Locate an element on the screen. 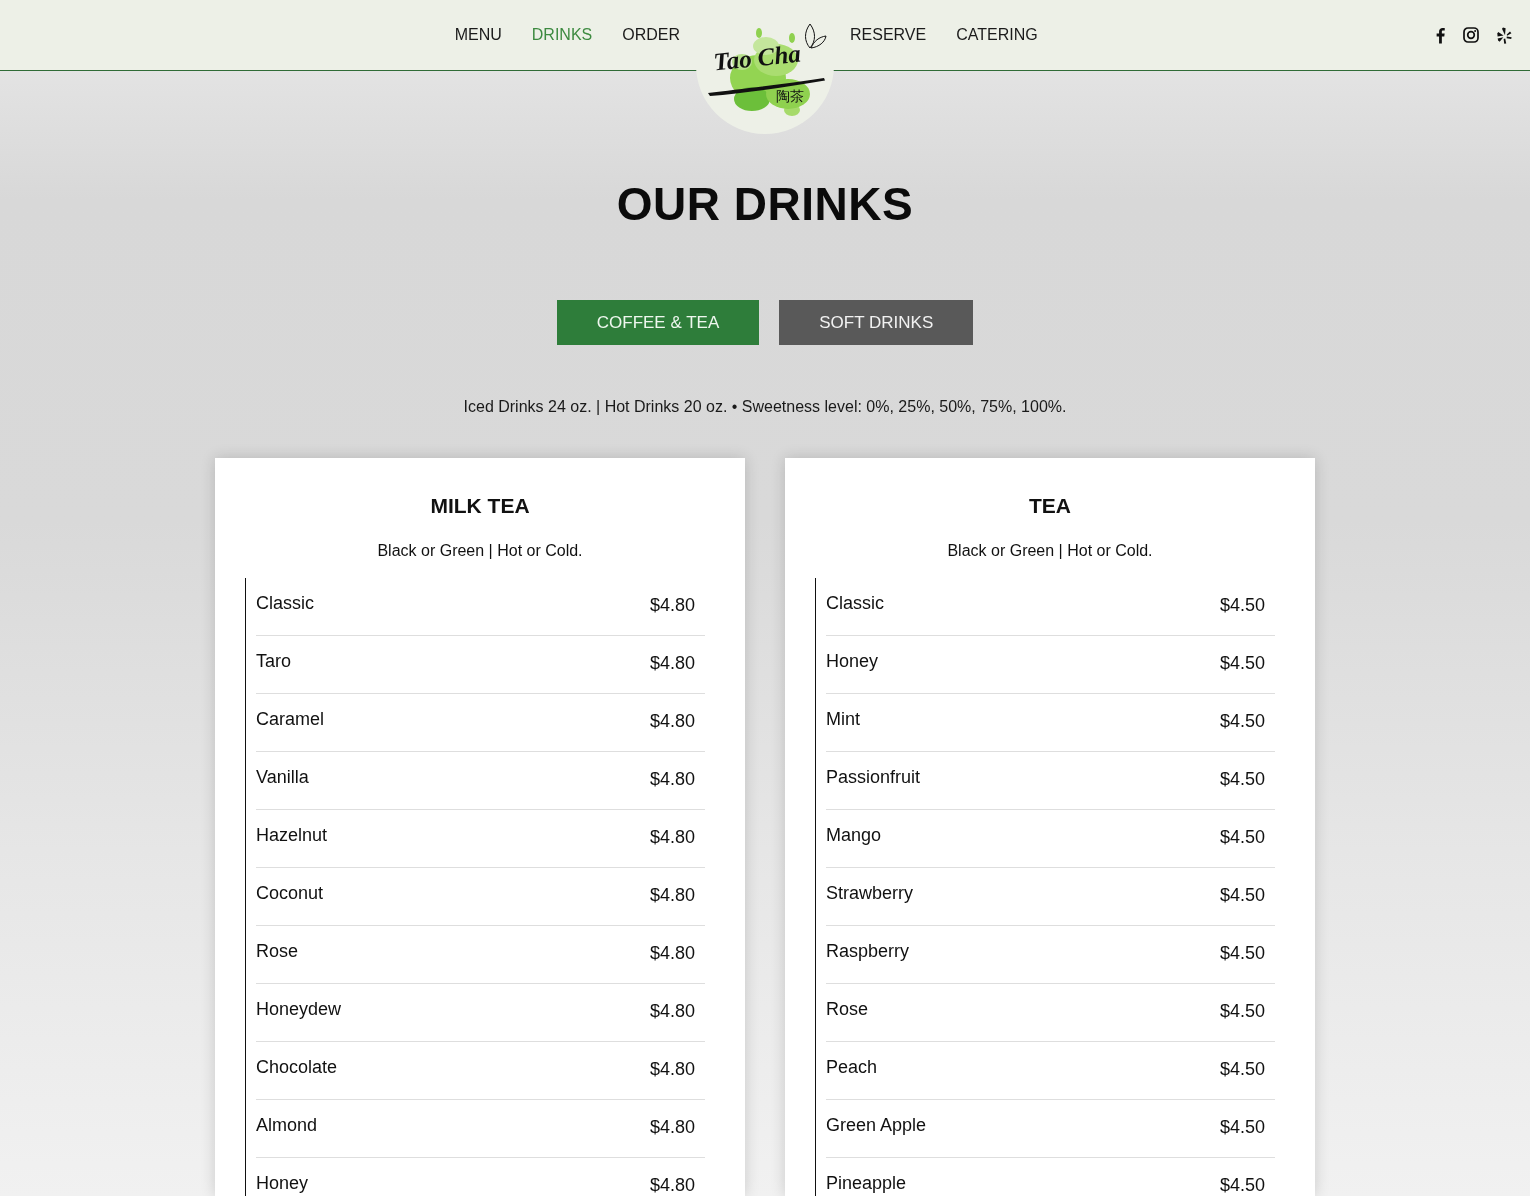 The height and width of the screenshot is (1196, 1530). nav-link: MENU is located at coordinates (478, 35).